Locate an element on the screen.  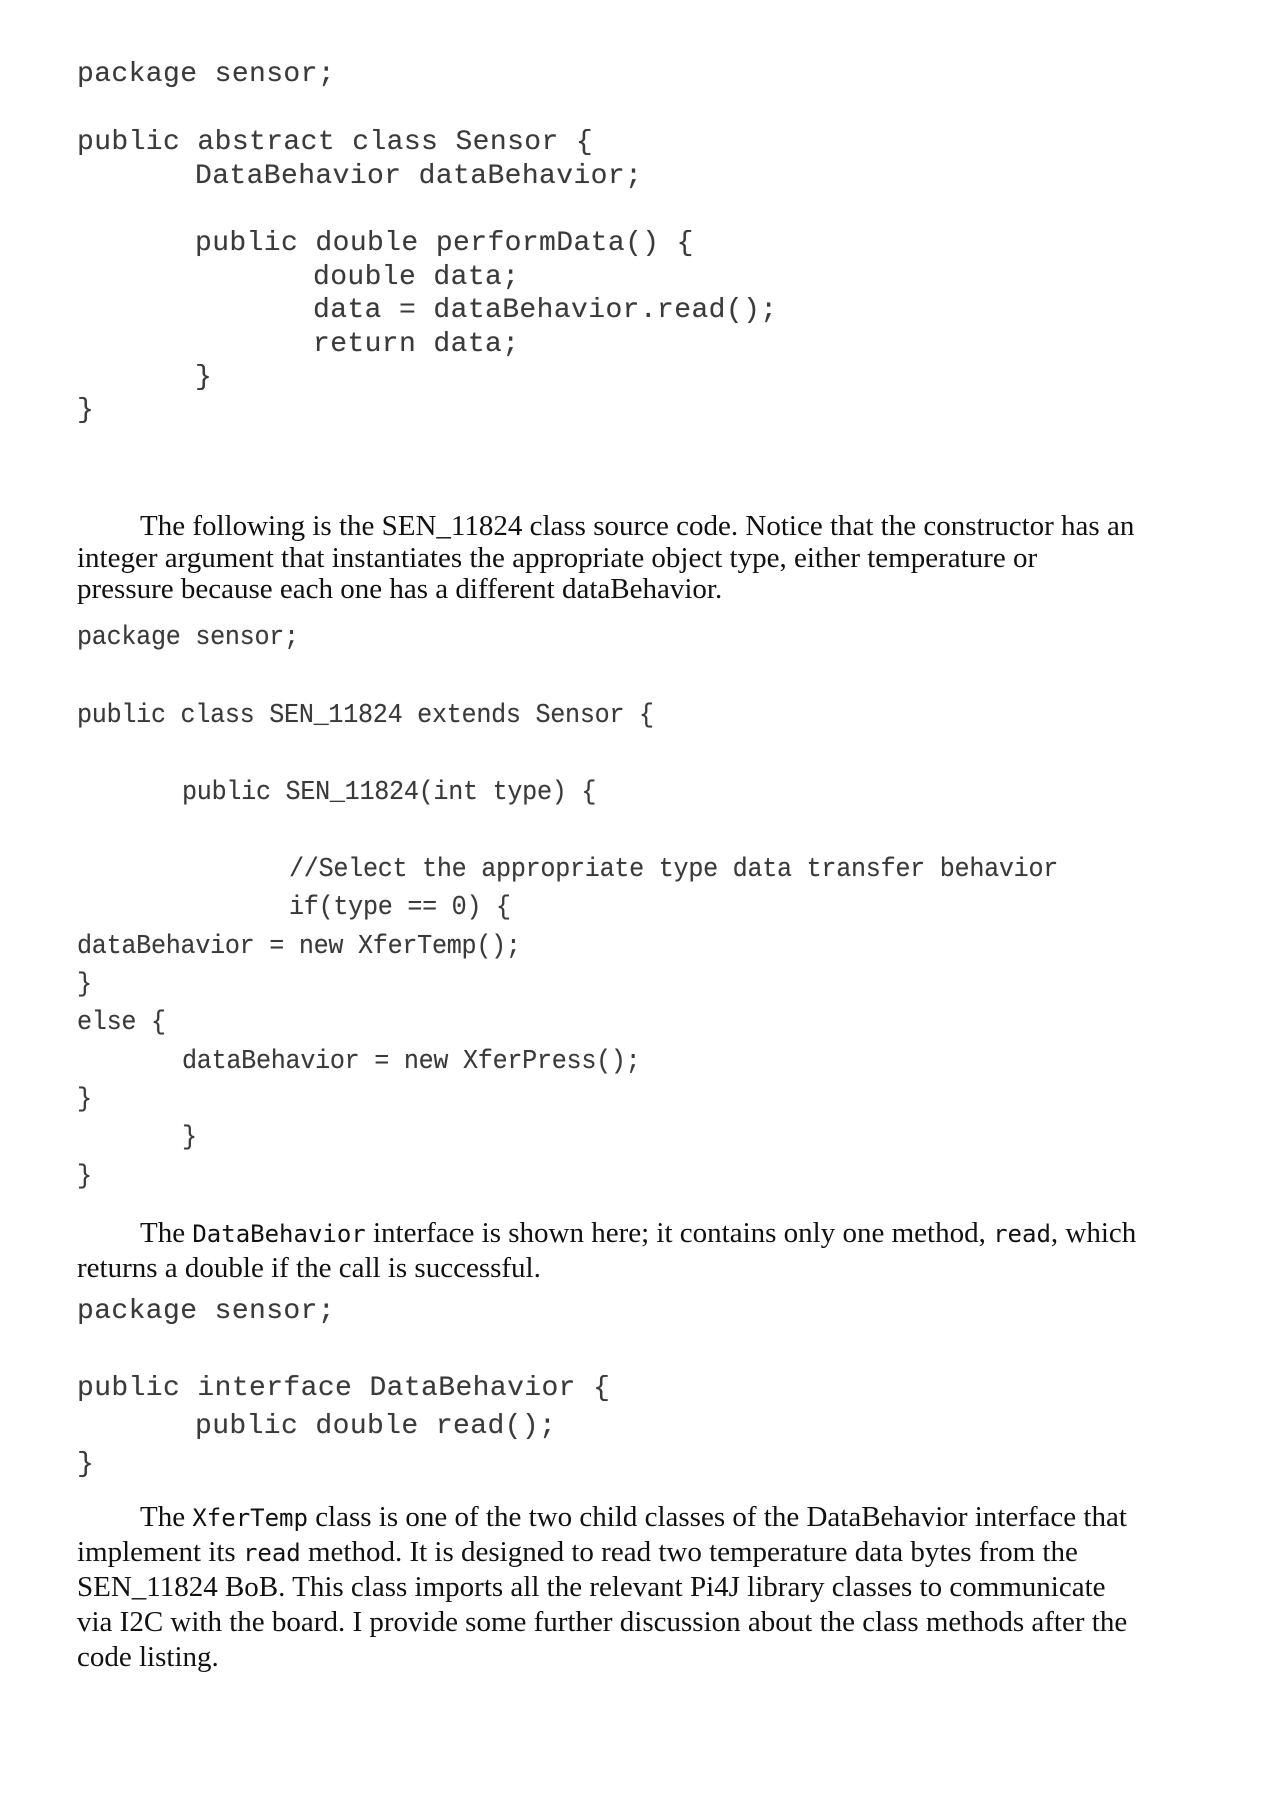
text-span: implement its is located at coordinates (160, 1552).